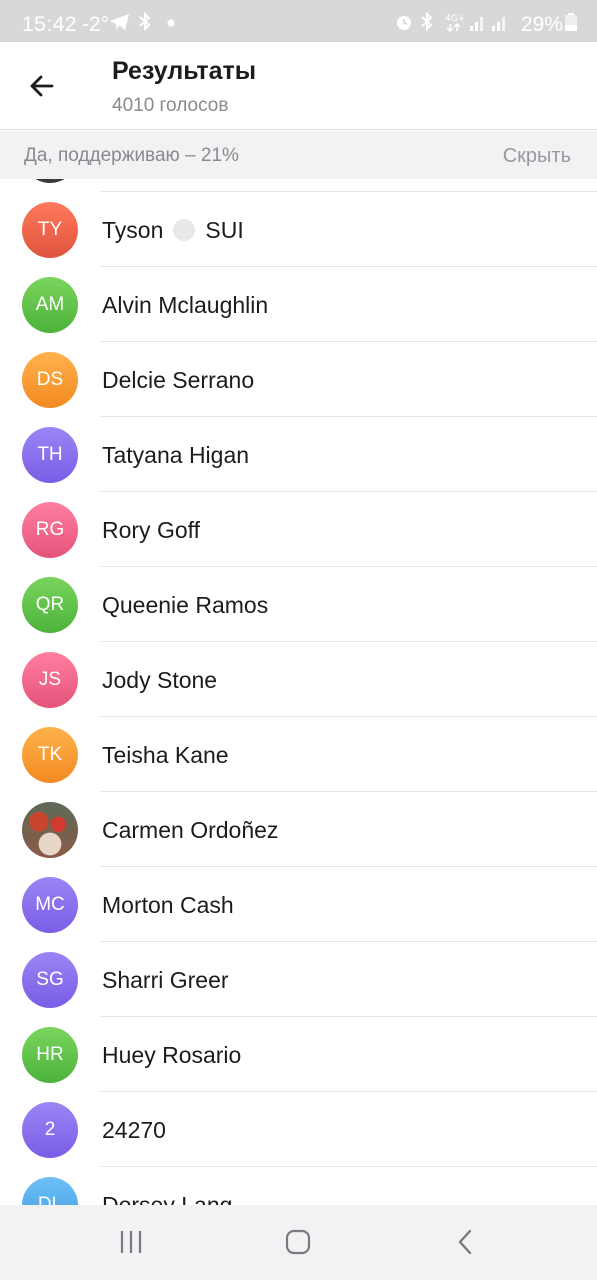  What do you see at coordinates (165, 980) in the screenshot?
I see `voter-name: Sharri Greer` at bounding box center [165, 980].